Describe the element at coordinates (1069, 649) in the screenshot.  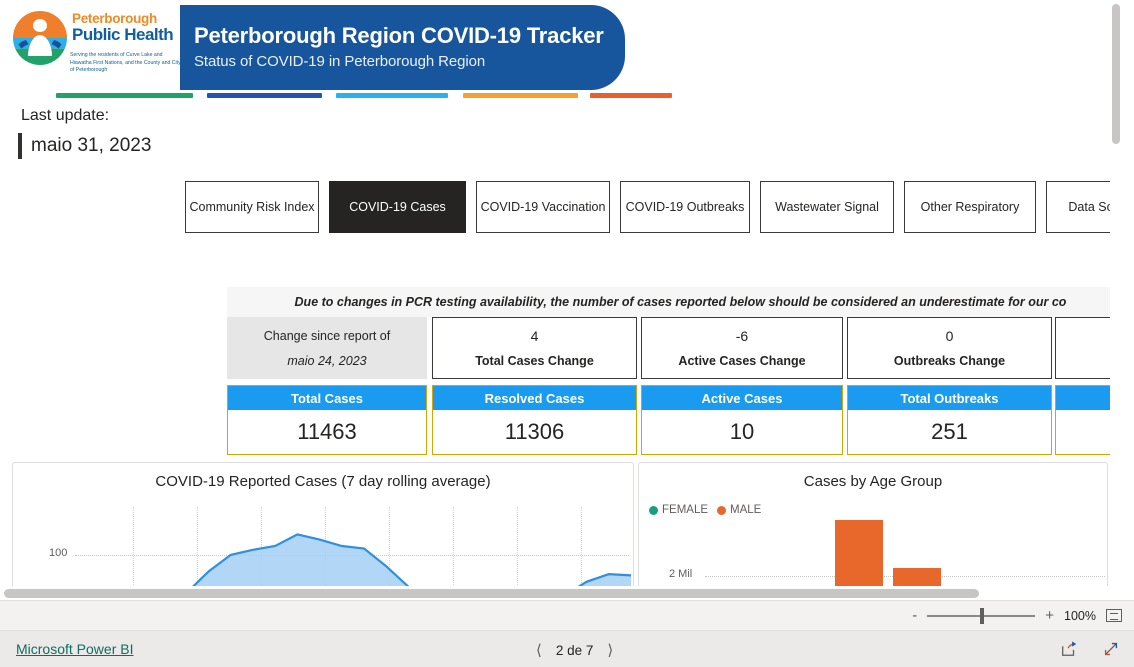
I see `share-icon` at that location.